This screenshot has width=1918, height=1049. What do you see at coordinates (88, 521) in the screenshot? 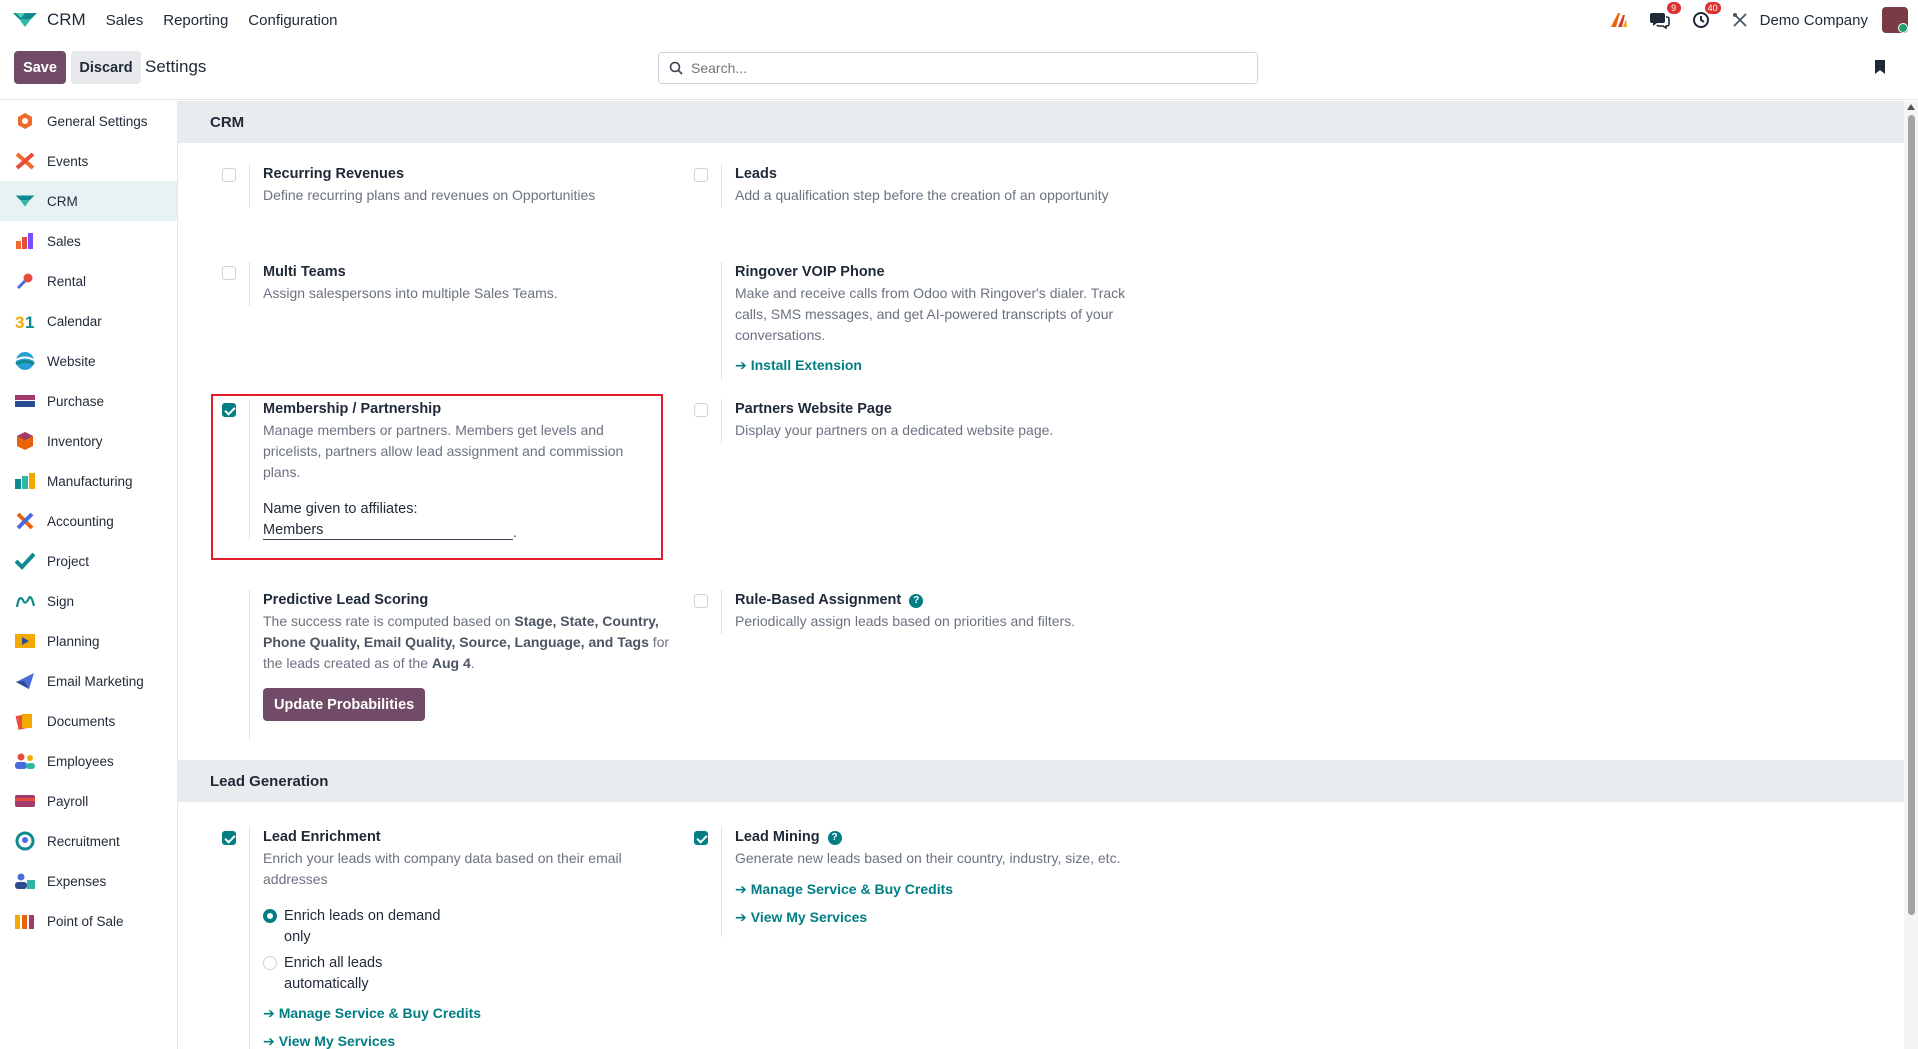
I see `sidebar-item-accounting: Accounting` at bounding box center [88, 521].